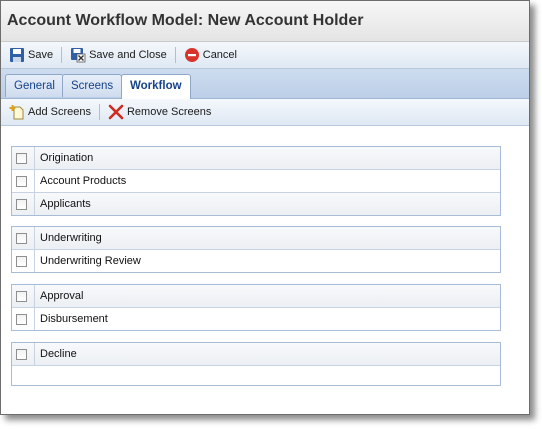  What do you see at coordinates (71, 238) in the screenshot?
I see `item-label: Underwriting` at bounding box center [71, 238].